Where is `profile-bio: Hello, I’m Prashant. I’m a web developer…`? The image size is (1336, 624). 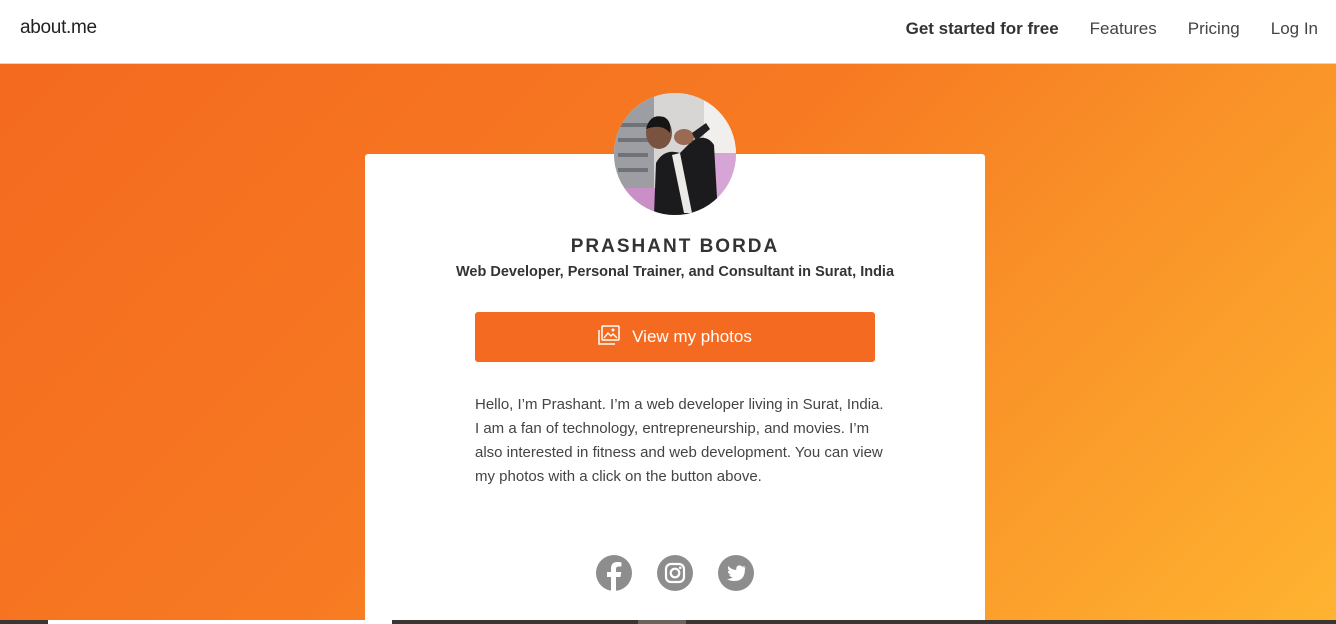
profile-bio: Hello, I’m Prashant. I’m a web developer… is located at coordinates (679, 440).